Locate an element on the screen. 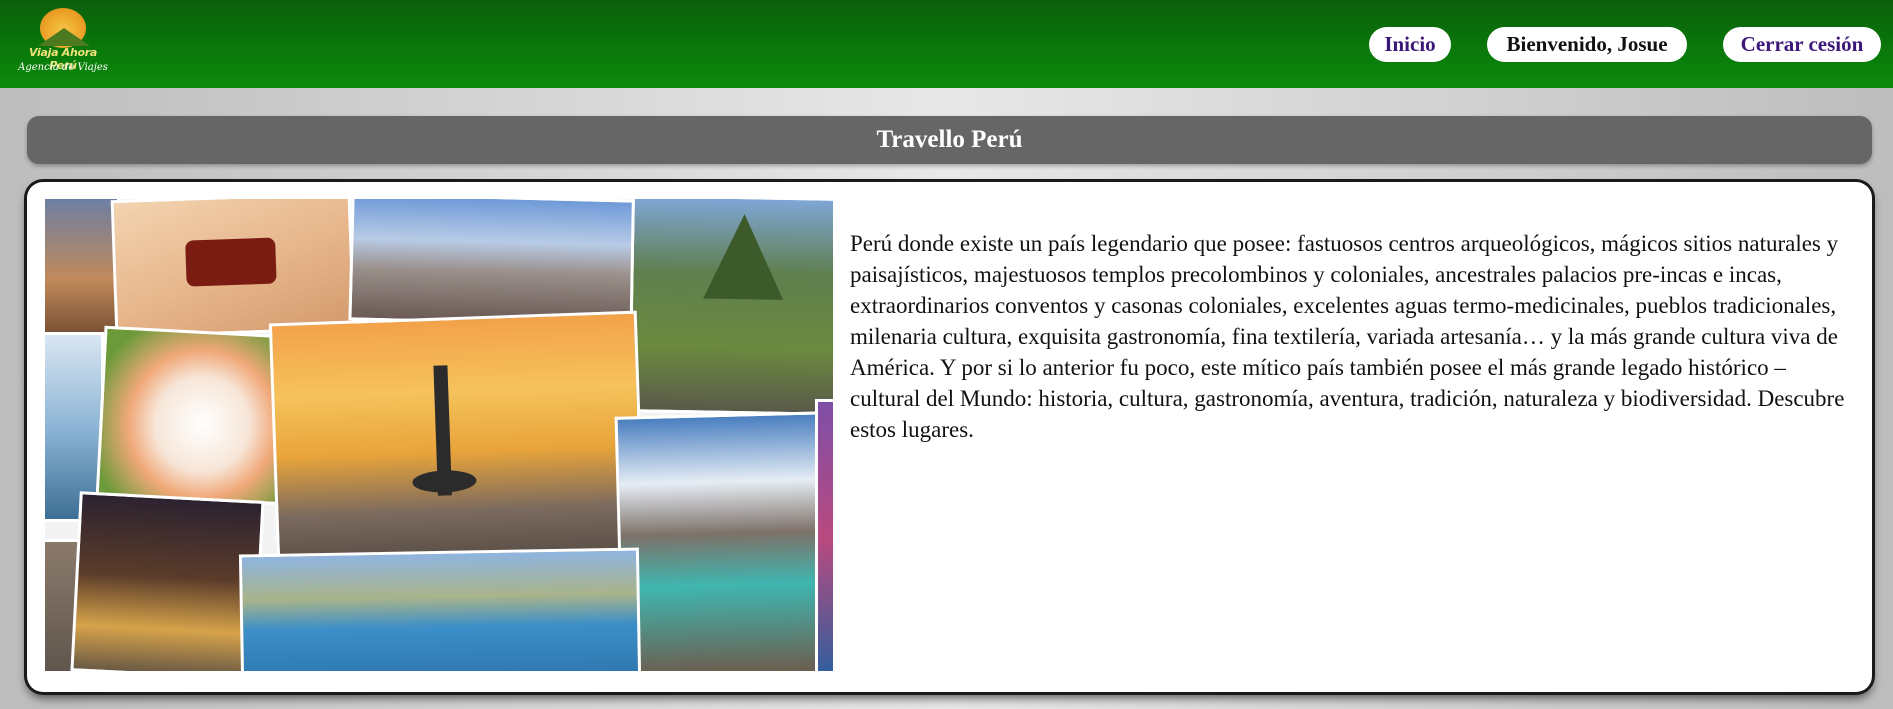 The image size is (1893, 709). site-logo: Viaja Ahora Perú Agencia de Viajes is located at coordinates (63, 44).